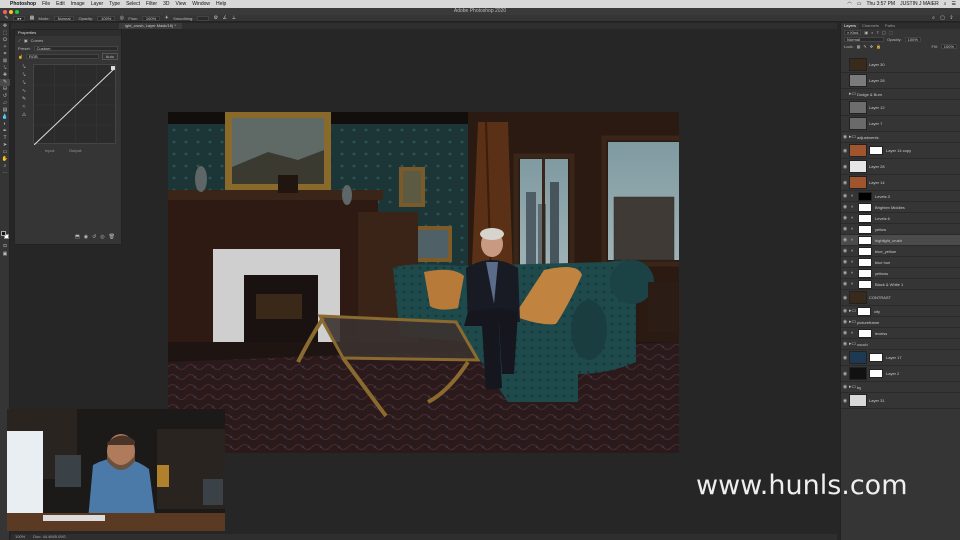  I want to click on layer-row: Layer 30, so click(900, 65).